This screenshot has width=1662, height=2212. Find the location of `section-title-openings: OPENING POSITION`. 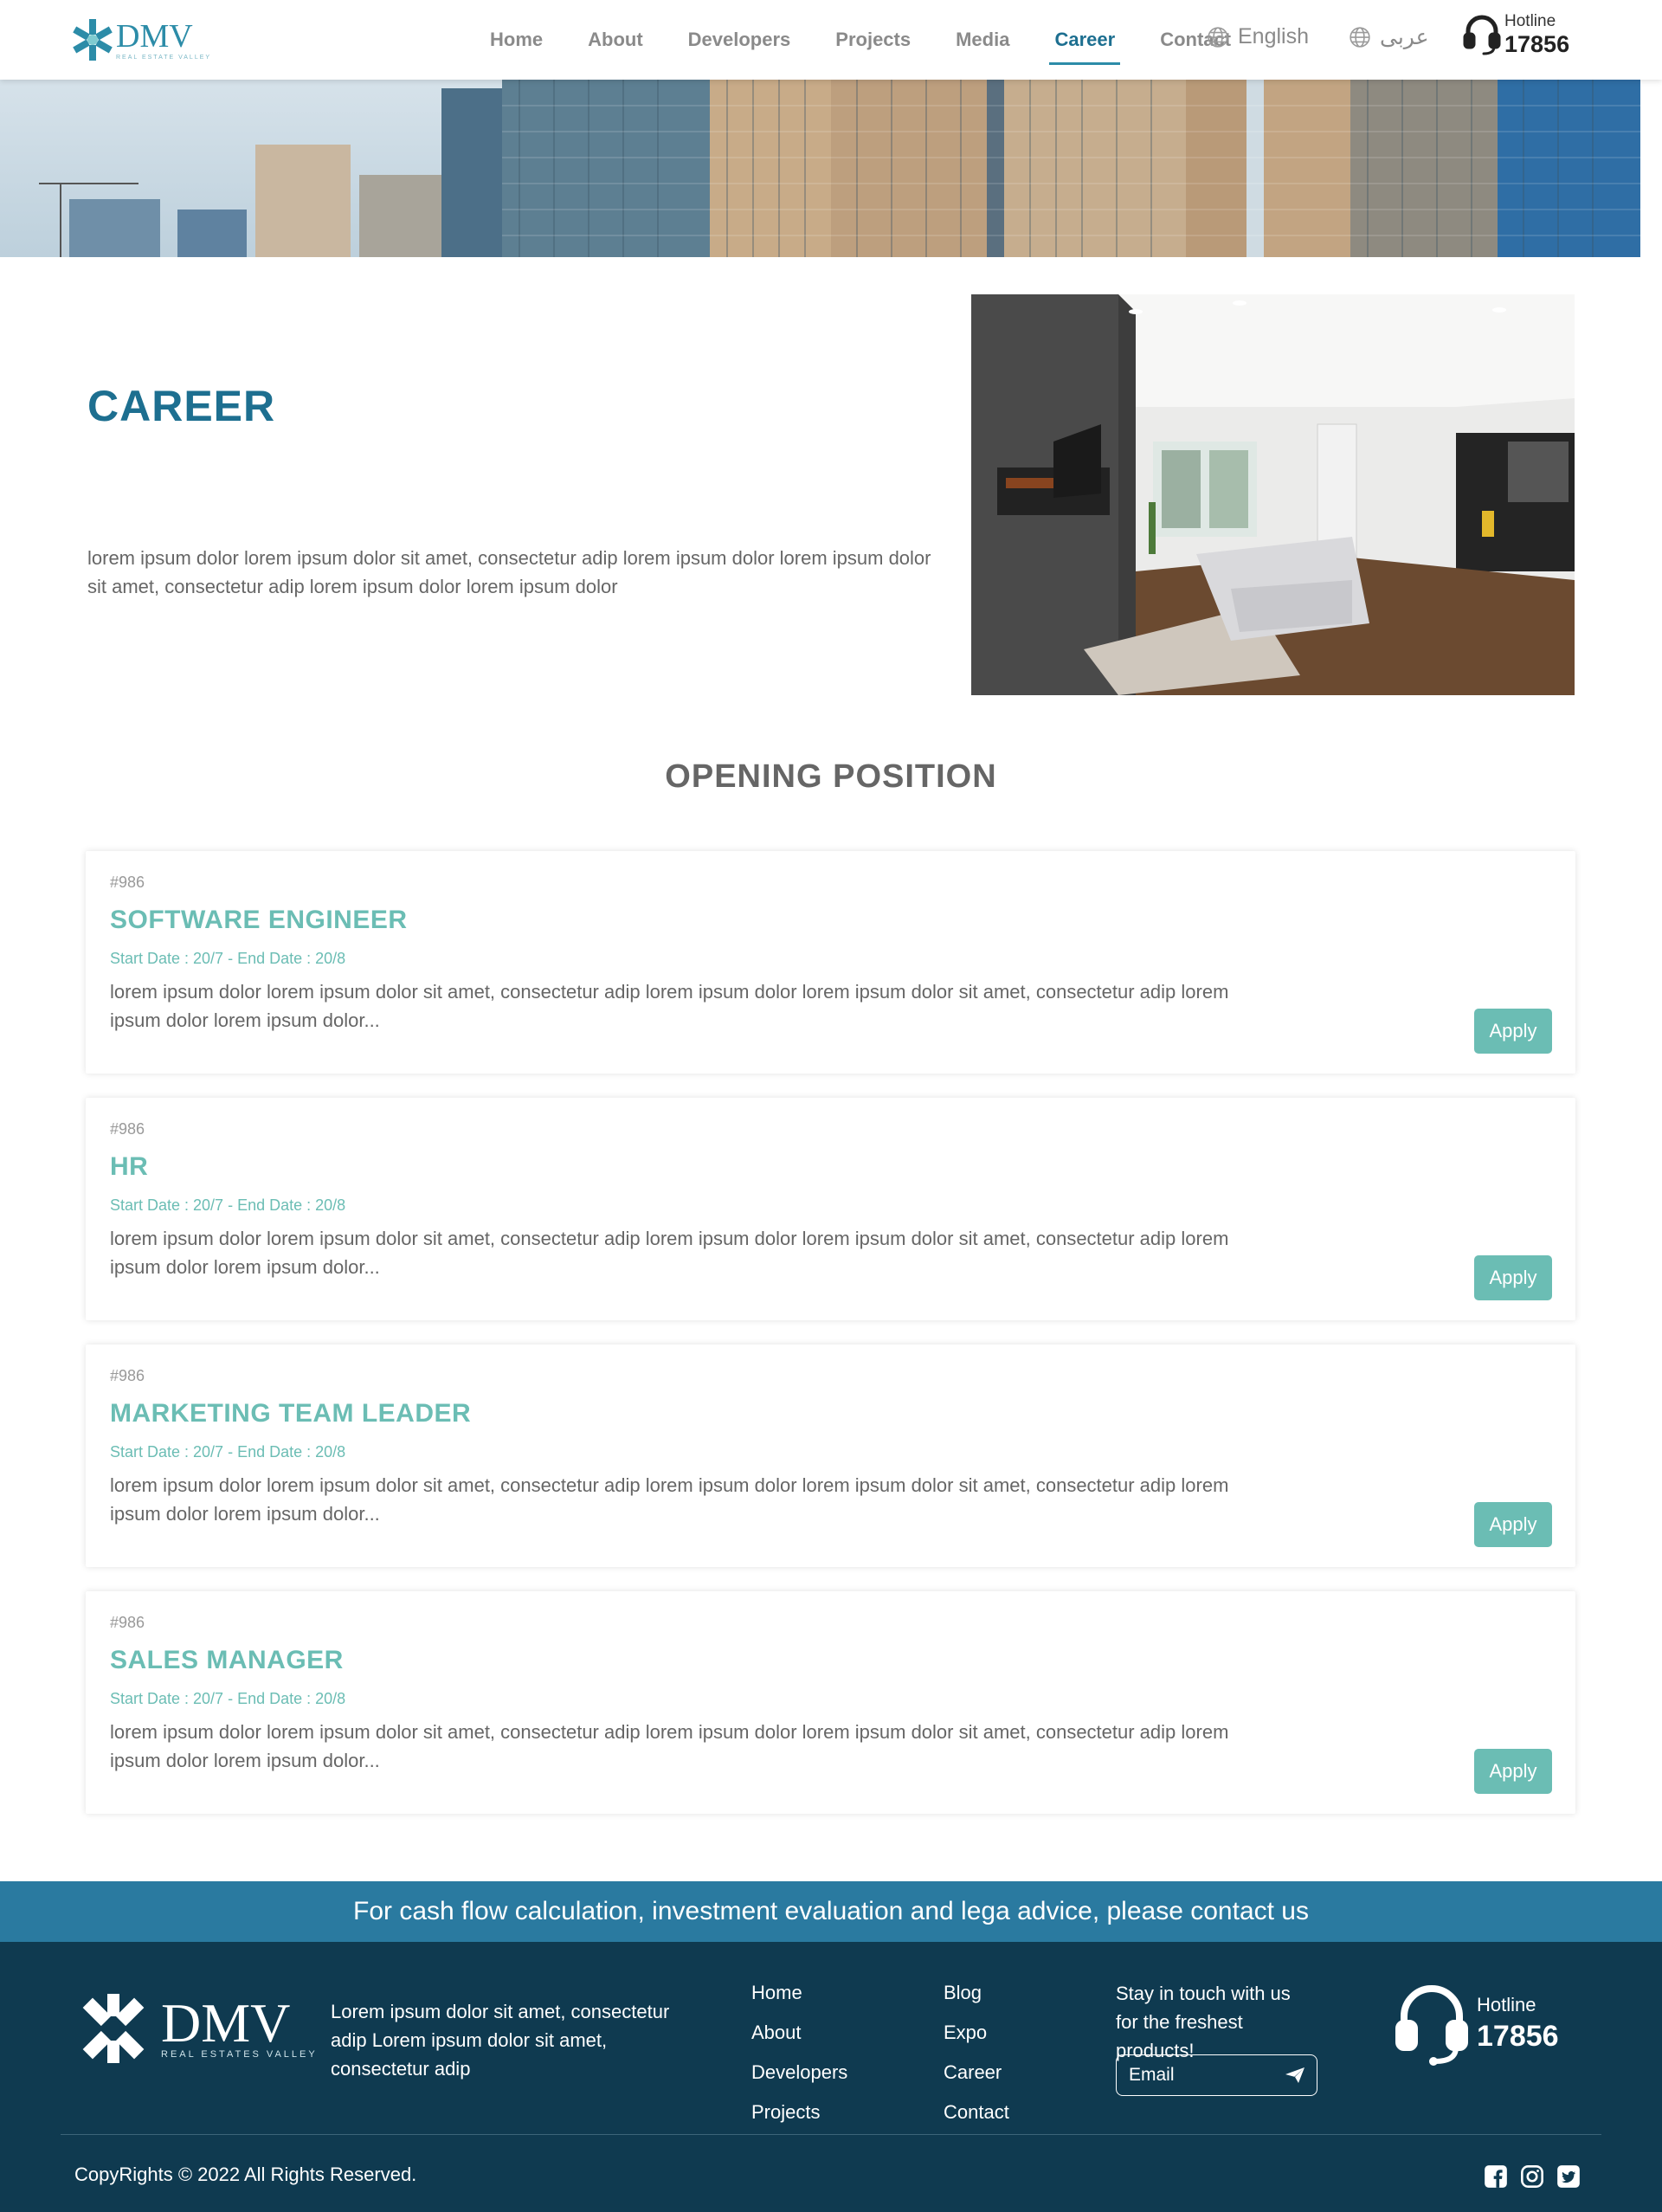

section-title-openings: OPENING POSITION is located at coordinates (831, 776).